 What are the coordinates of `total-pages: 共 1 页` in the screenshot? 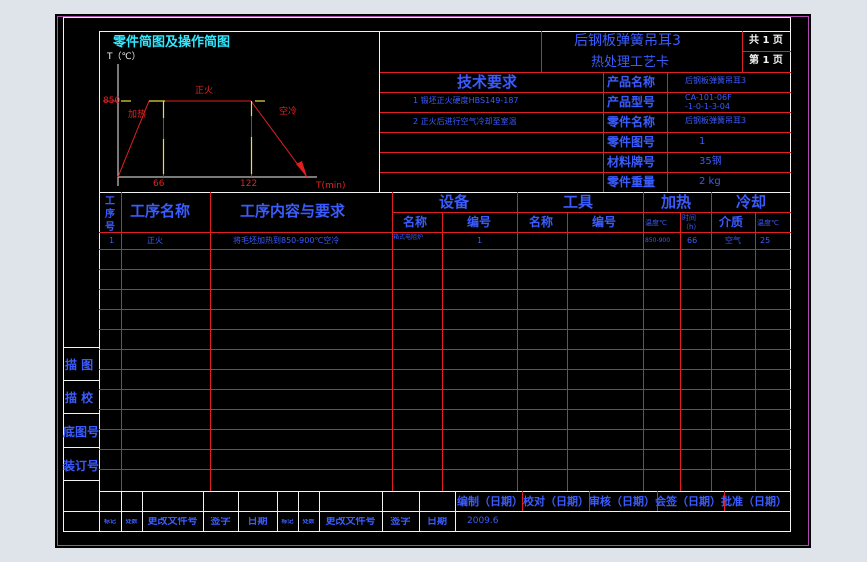 It's located at (766, 40).